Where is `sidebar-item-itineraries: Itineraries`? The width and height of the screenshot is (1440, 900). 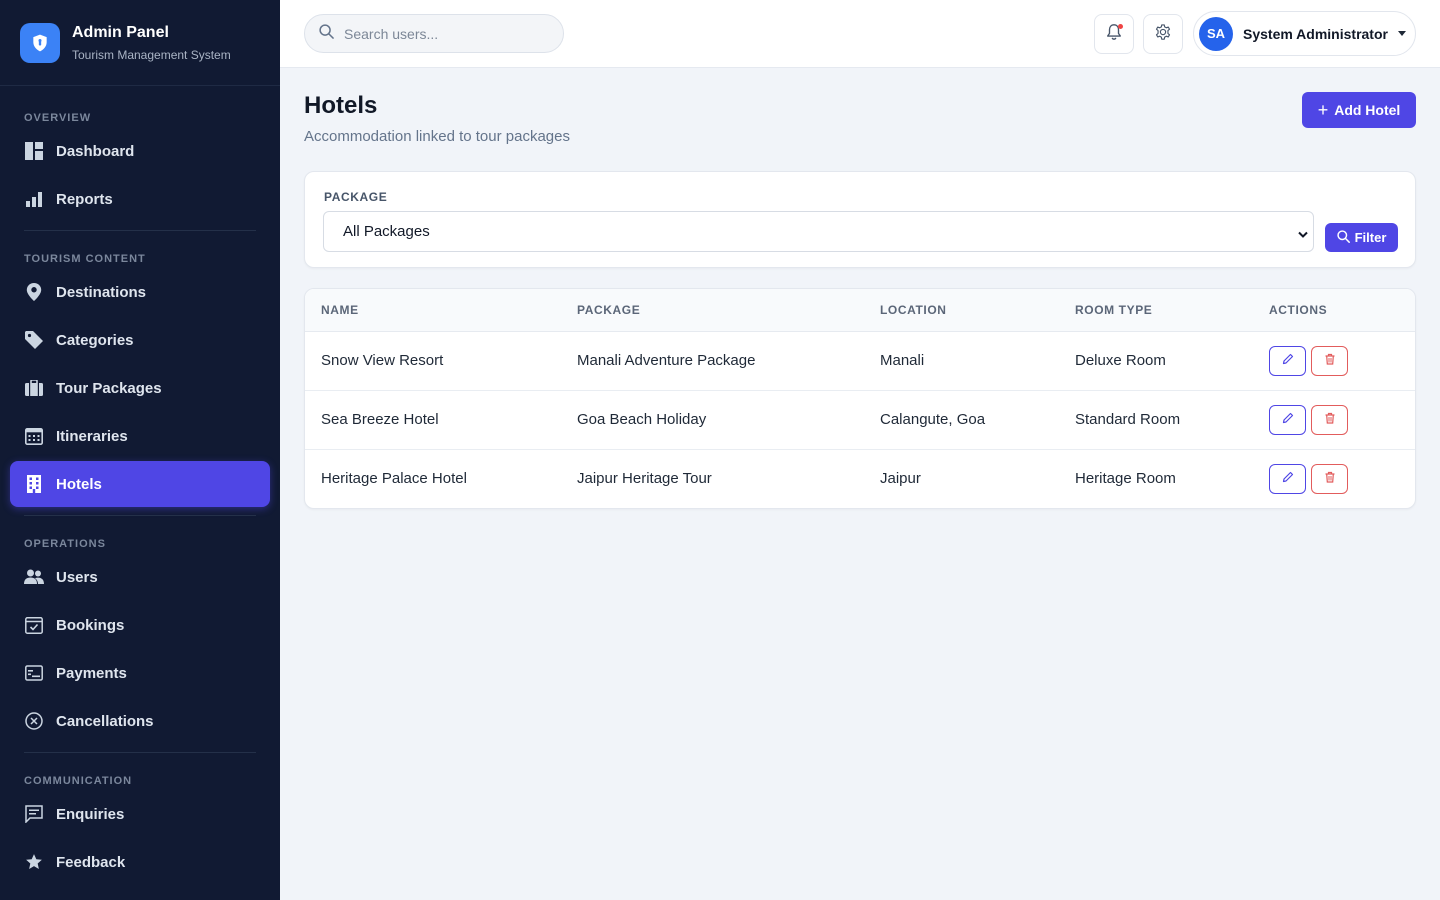 sidebar-item-itineraries: Itineraries is located at coordinates (140, 436).